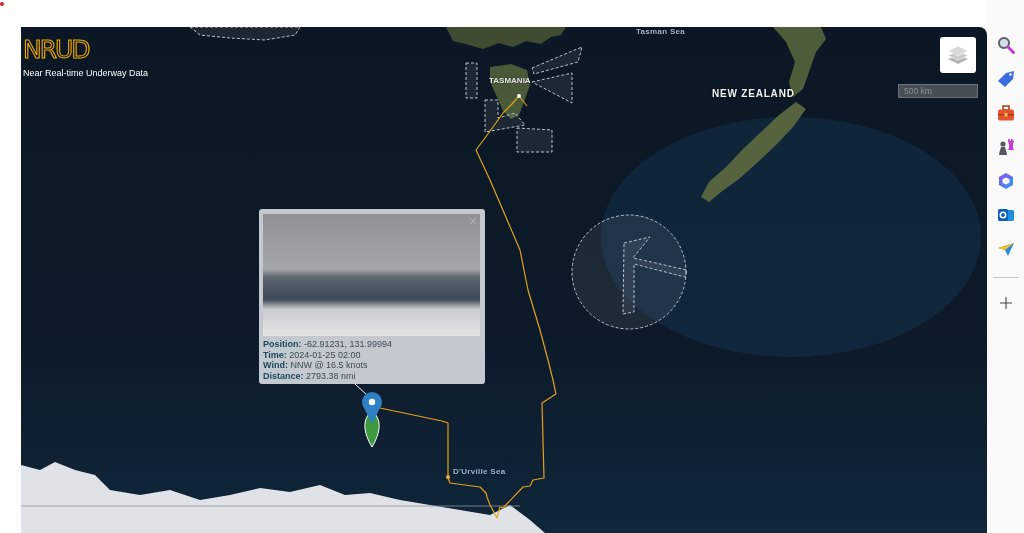  Describe the element at coordinates (56, 50) in the screenshot. I see `app-logo: NRUD` at that location.